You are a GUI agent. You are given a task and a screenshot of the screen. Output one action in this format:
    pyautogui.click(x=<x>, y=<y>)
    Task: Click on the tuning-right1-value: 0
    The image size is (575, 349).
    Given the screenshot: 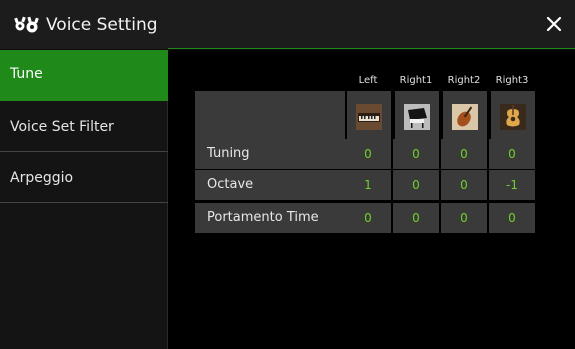 What is the action you would take?
    pyautogui.click(x=416, y=154)
    